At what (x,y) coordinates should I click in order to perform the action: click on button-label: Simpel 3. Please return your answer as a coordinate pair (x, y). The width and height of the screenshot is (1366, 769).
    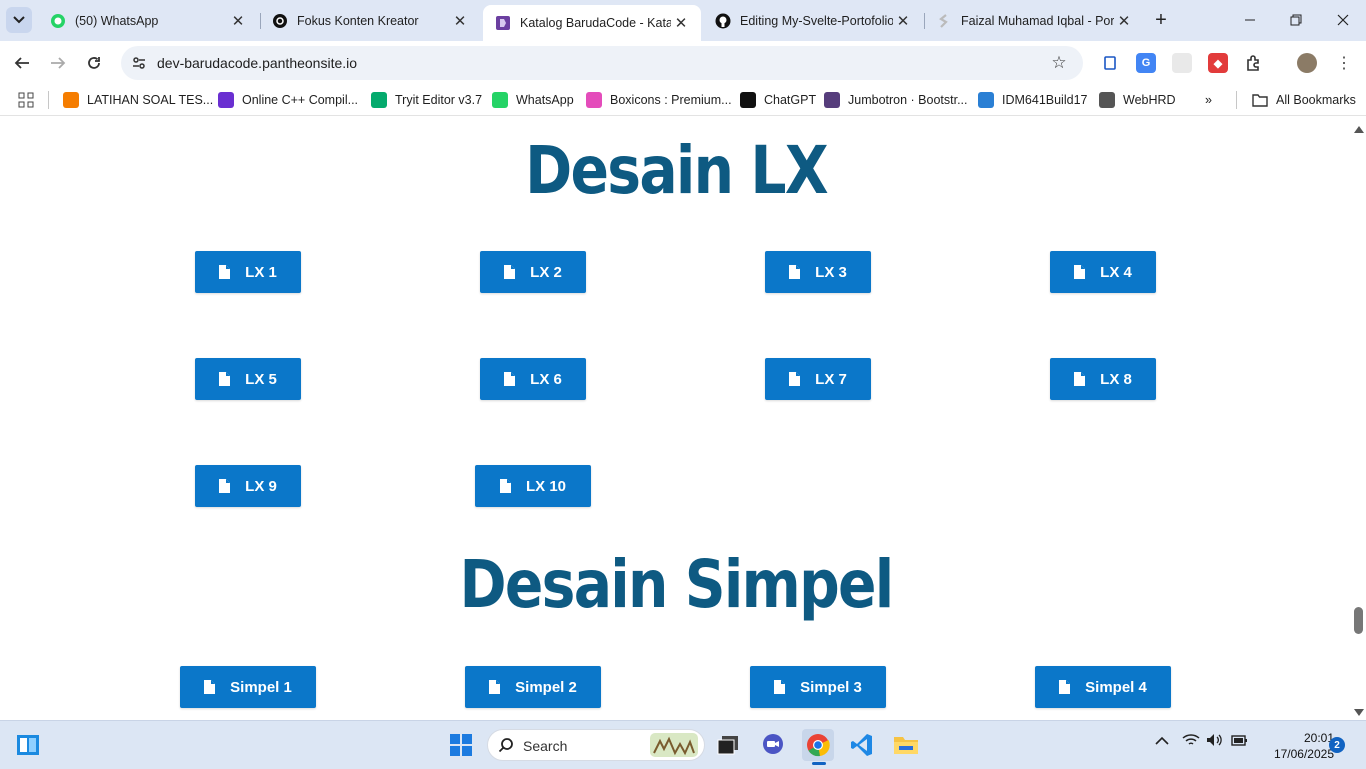
    Looking at the image, I should click on (831, 687).